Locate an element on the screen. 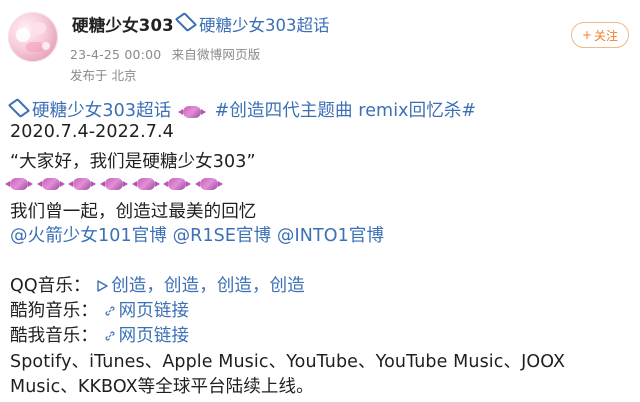 The width and height of the screenshot is (640, 402). qq-music-label: QQ音乐： is located at coordinates (50, 286).